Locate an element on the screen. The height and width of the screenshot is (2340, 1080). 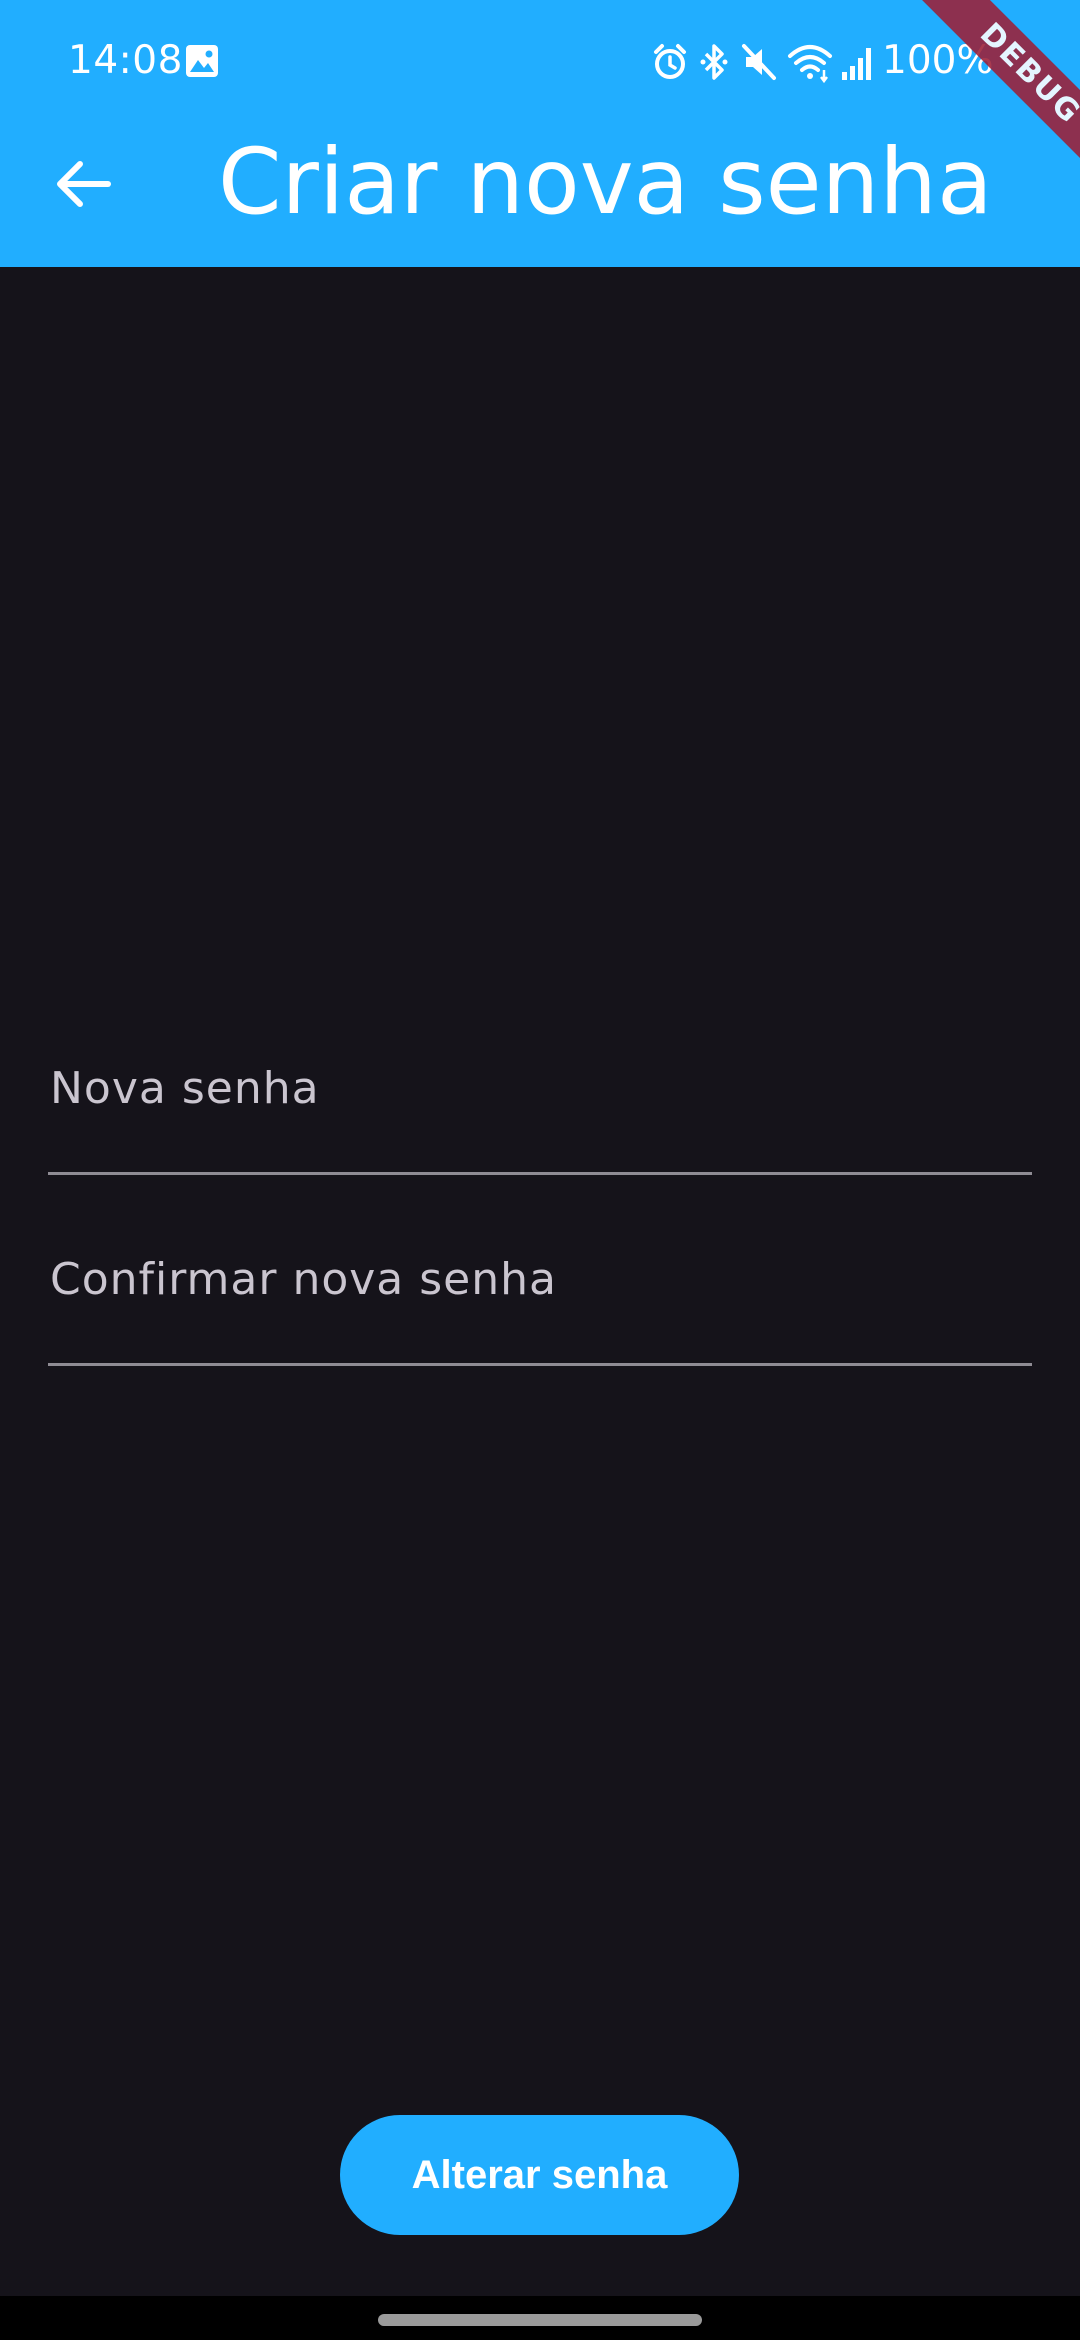
gallery-icon is located at coordinates (202, 61).